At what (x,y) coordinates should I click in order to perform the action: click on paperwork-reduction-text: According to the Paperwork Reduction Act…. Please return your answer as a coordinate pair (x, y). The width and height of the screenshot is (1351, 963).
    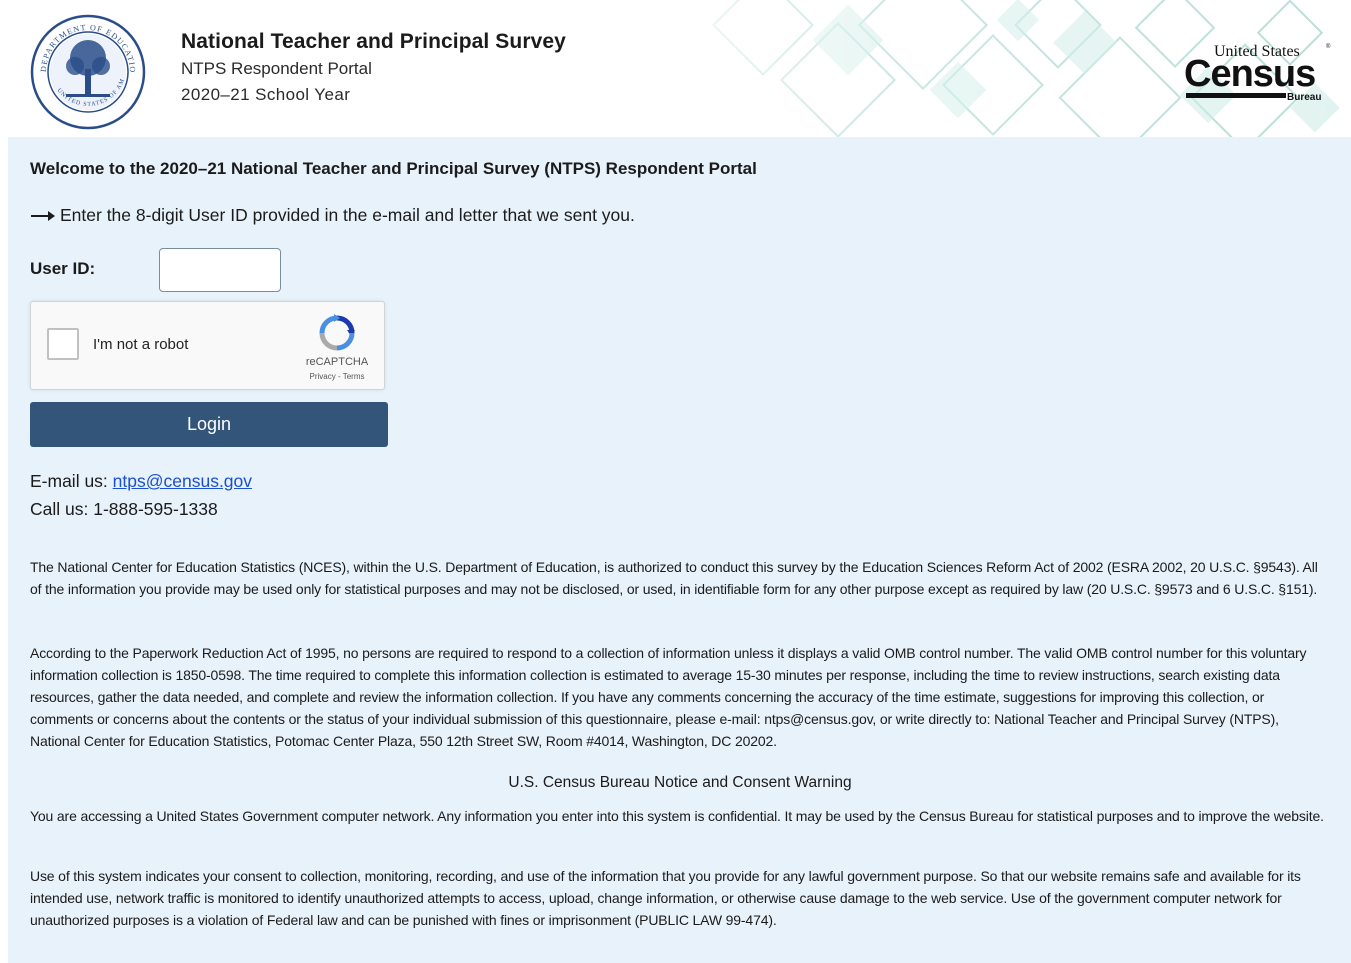
    Looking at the image, I should click on (668, 697).